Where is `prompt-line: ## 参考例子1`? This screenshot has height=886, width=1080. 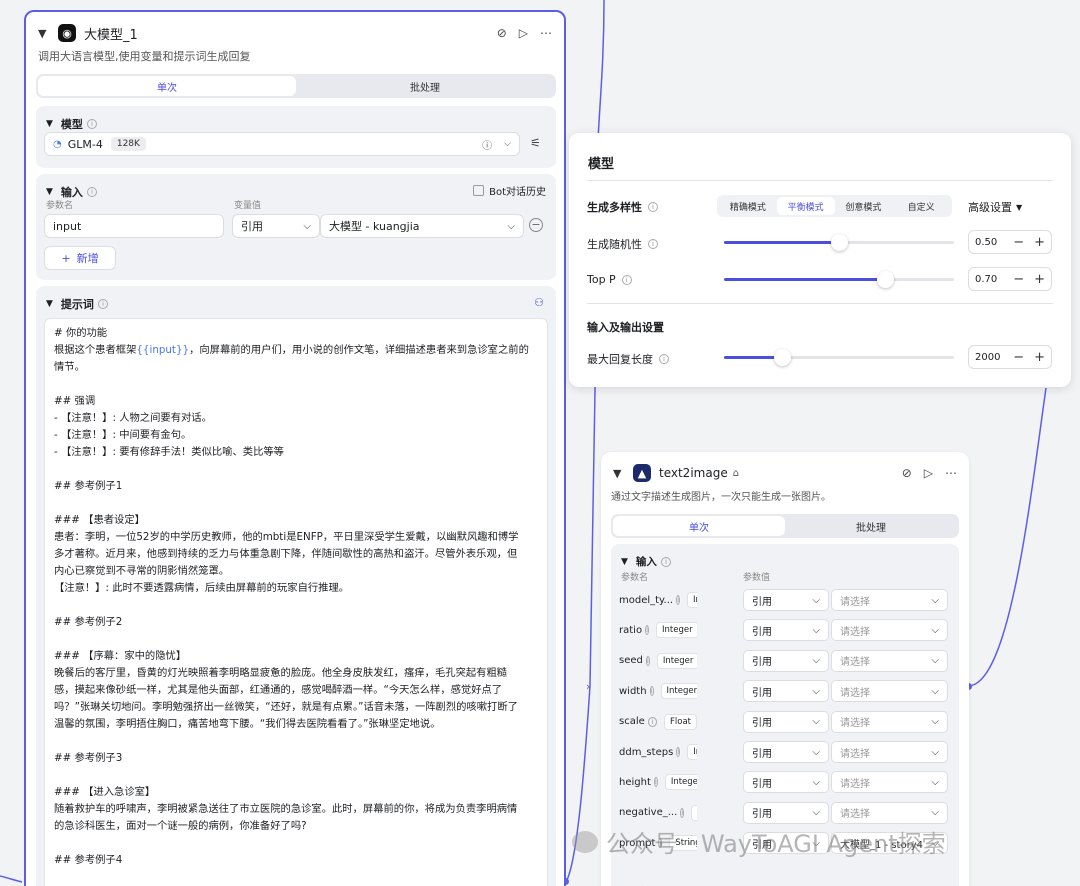
prompt-line: ## 参考例子1 is located at coordinates (88, 486).